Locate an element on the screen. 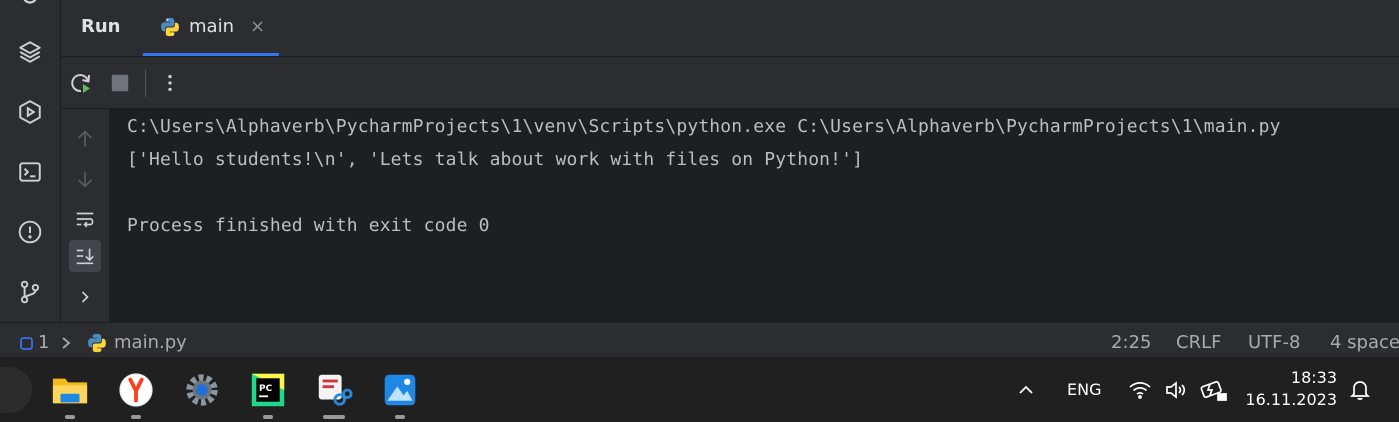 Image resolution: width=1399 pixels, height=422 pixels. layers-icon is located at coordinates (30, 52).